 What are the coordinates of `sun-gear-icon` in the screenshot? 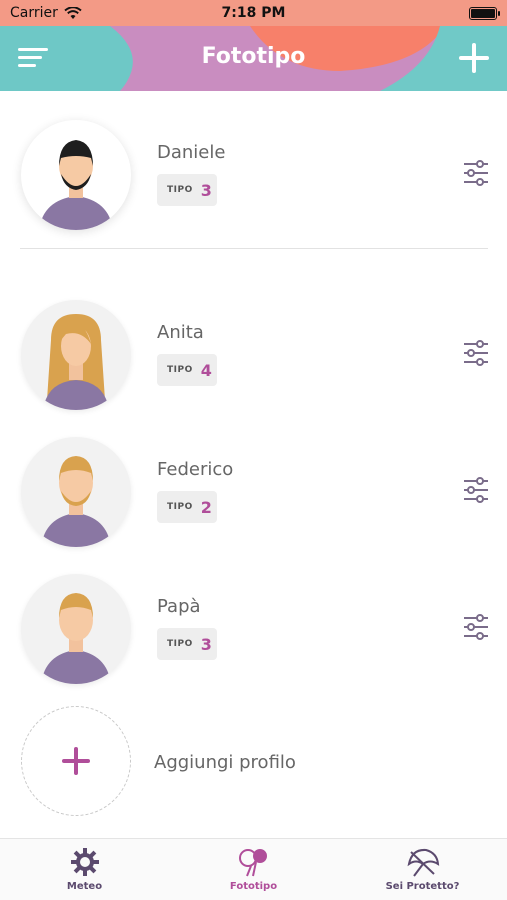 It's located at (84, 862).